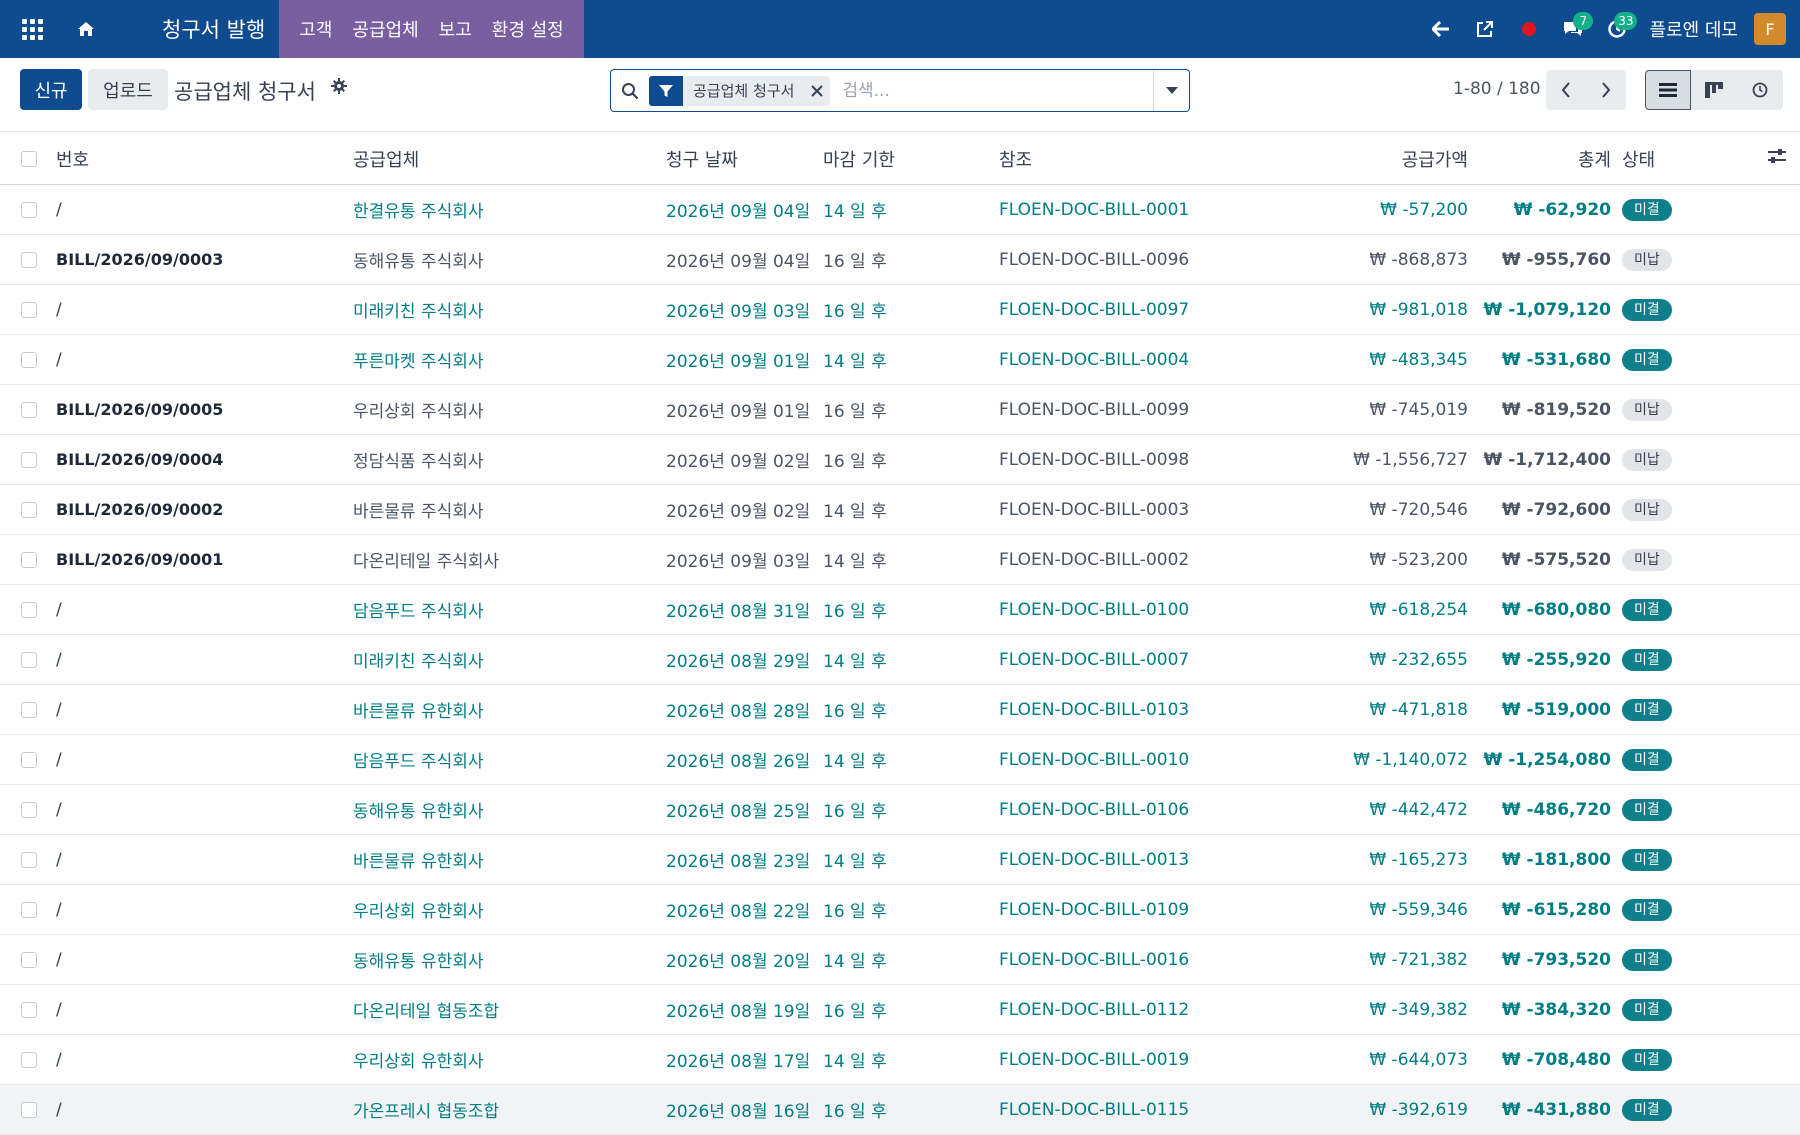 The width and height of the screenshot is (1800, 1135). I want to click on menu-customers: 고객, so click(315, 29).